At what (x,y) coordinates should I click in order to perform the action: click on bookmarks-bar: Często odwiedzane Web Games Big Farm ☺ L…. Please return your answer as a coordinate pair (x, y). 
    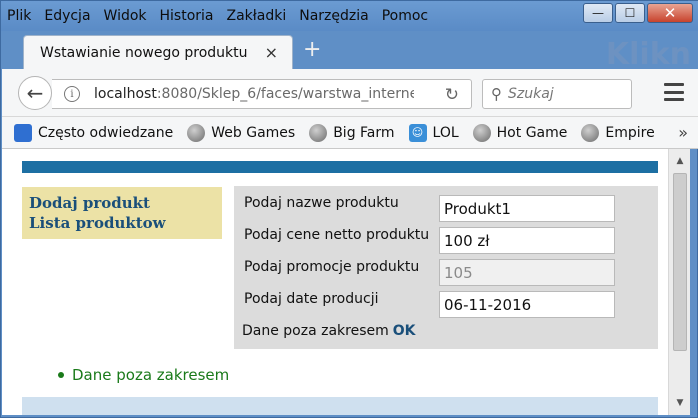
    Looking at the image, I should click on (350, 133).